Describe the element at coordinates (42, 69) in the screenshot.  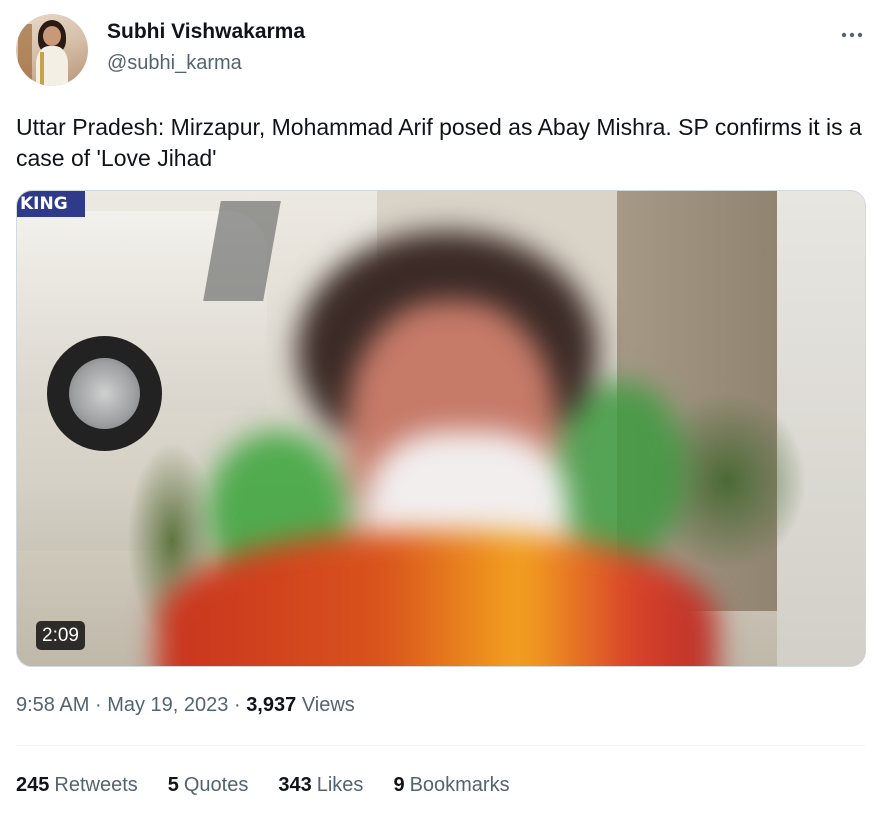
I see `avatar-sari-border` at that location.